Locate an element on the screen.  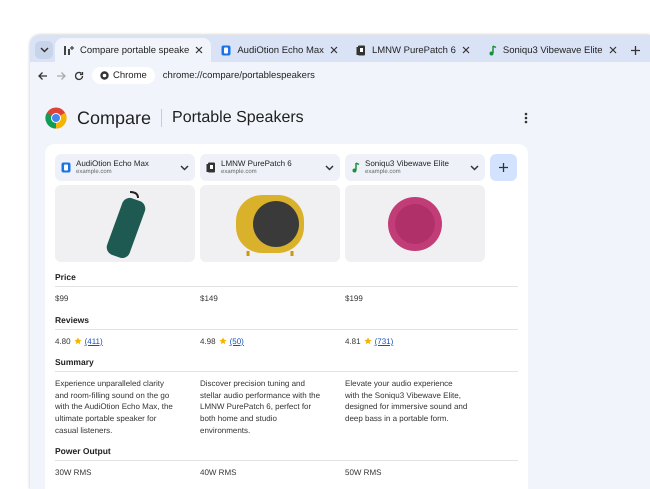
review-count-link: (731) is located at coordinates (384, 341).